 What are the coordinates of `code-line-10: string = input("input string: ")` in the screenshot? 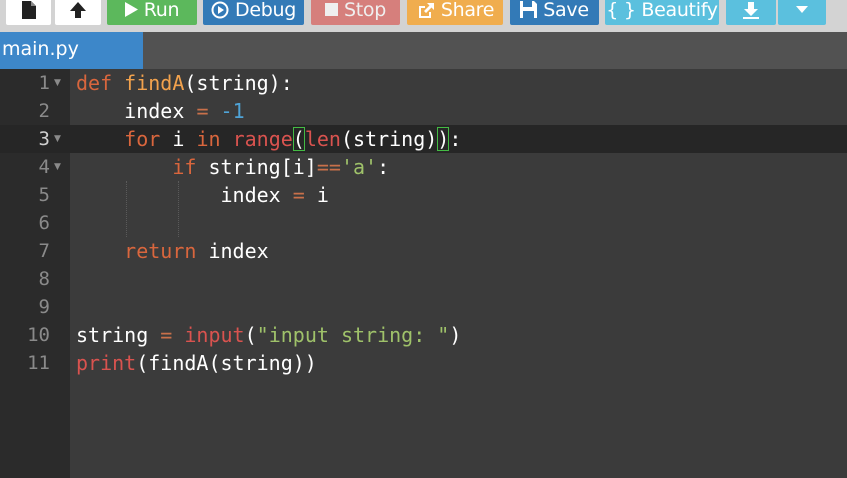 It's located at (269, 335).